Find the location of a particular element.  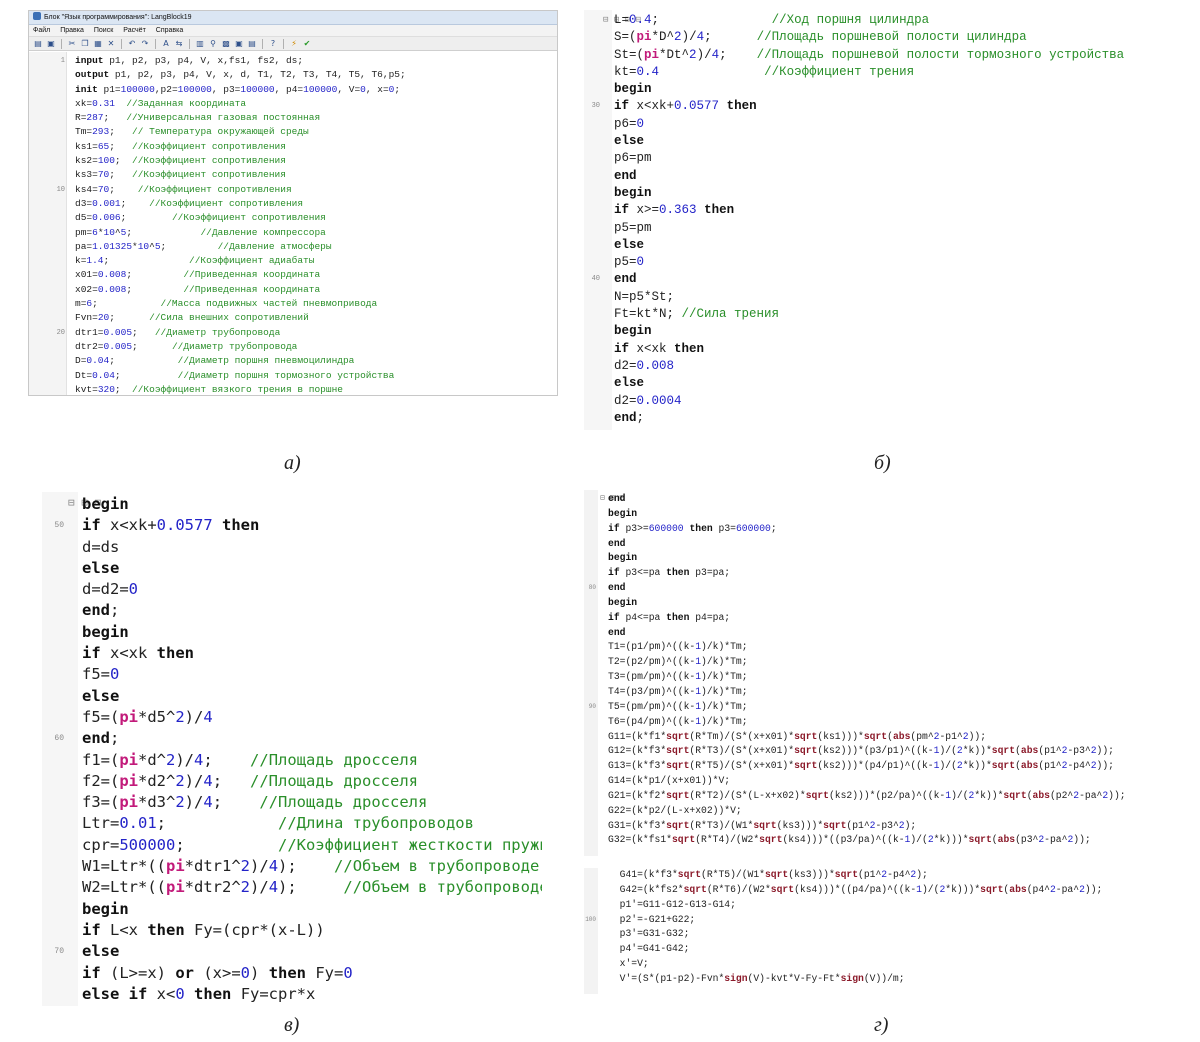

paste-icon: ▦ is located at coordinates (98, 44).